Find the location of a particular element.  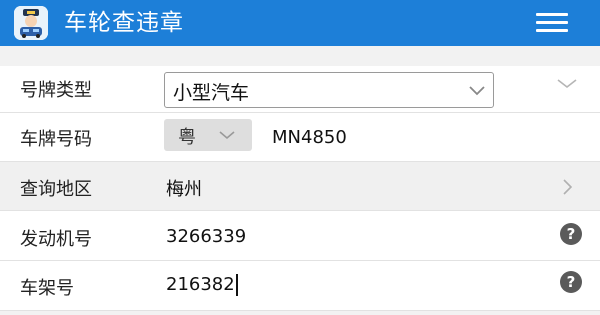

plate-number-input: MN4850 is located at coordinates (309, 137).